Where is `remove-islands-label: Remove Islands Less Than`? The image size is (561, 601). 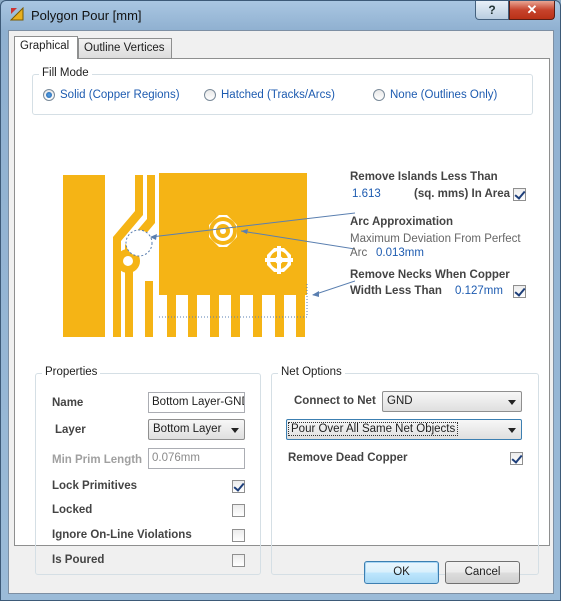
remove-islands-label: Remove Islands Less Than is located at coordinates (424, 177).